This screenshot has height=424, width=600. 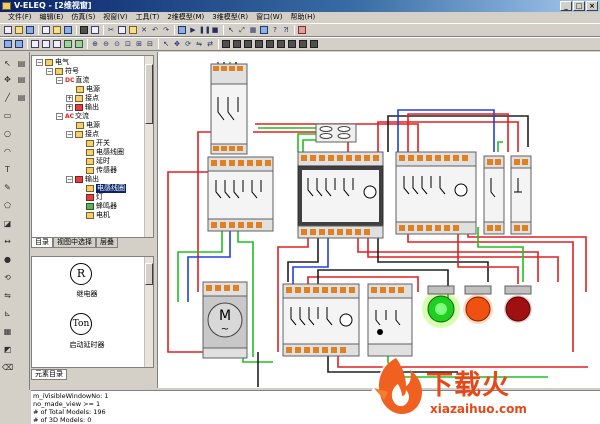 I want to click on tab-catalog: 目录, so click(x=42, y=243).